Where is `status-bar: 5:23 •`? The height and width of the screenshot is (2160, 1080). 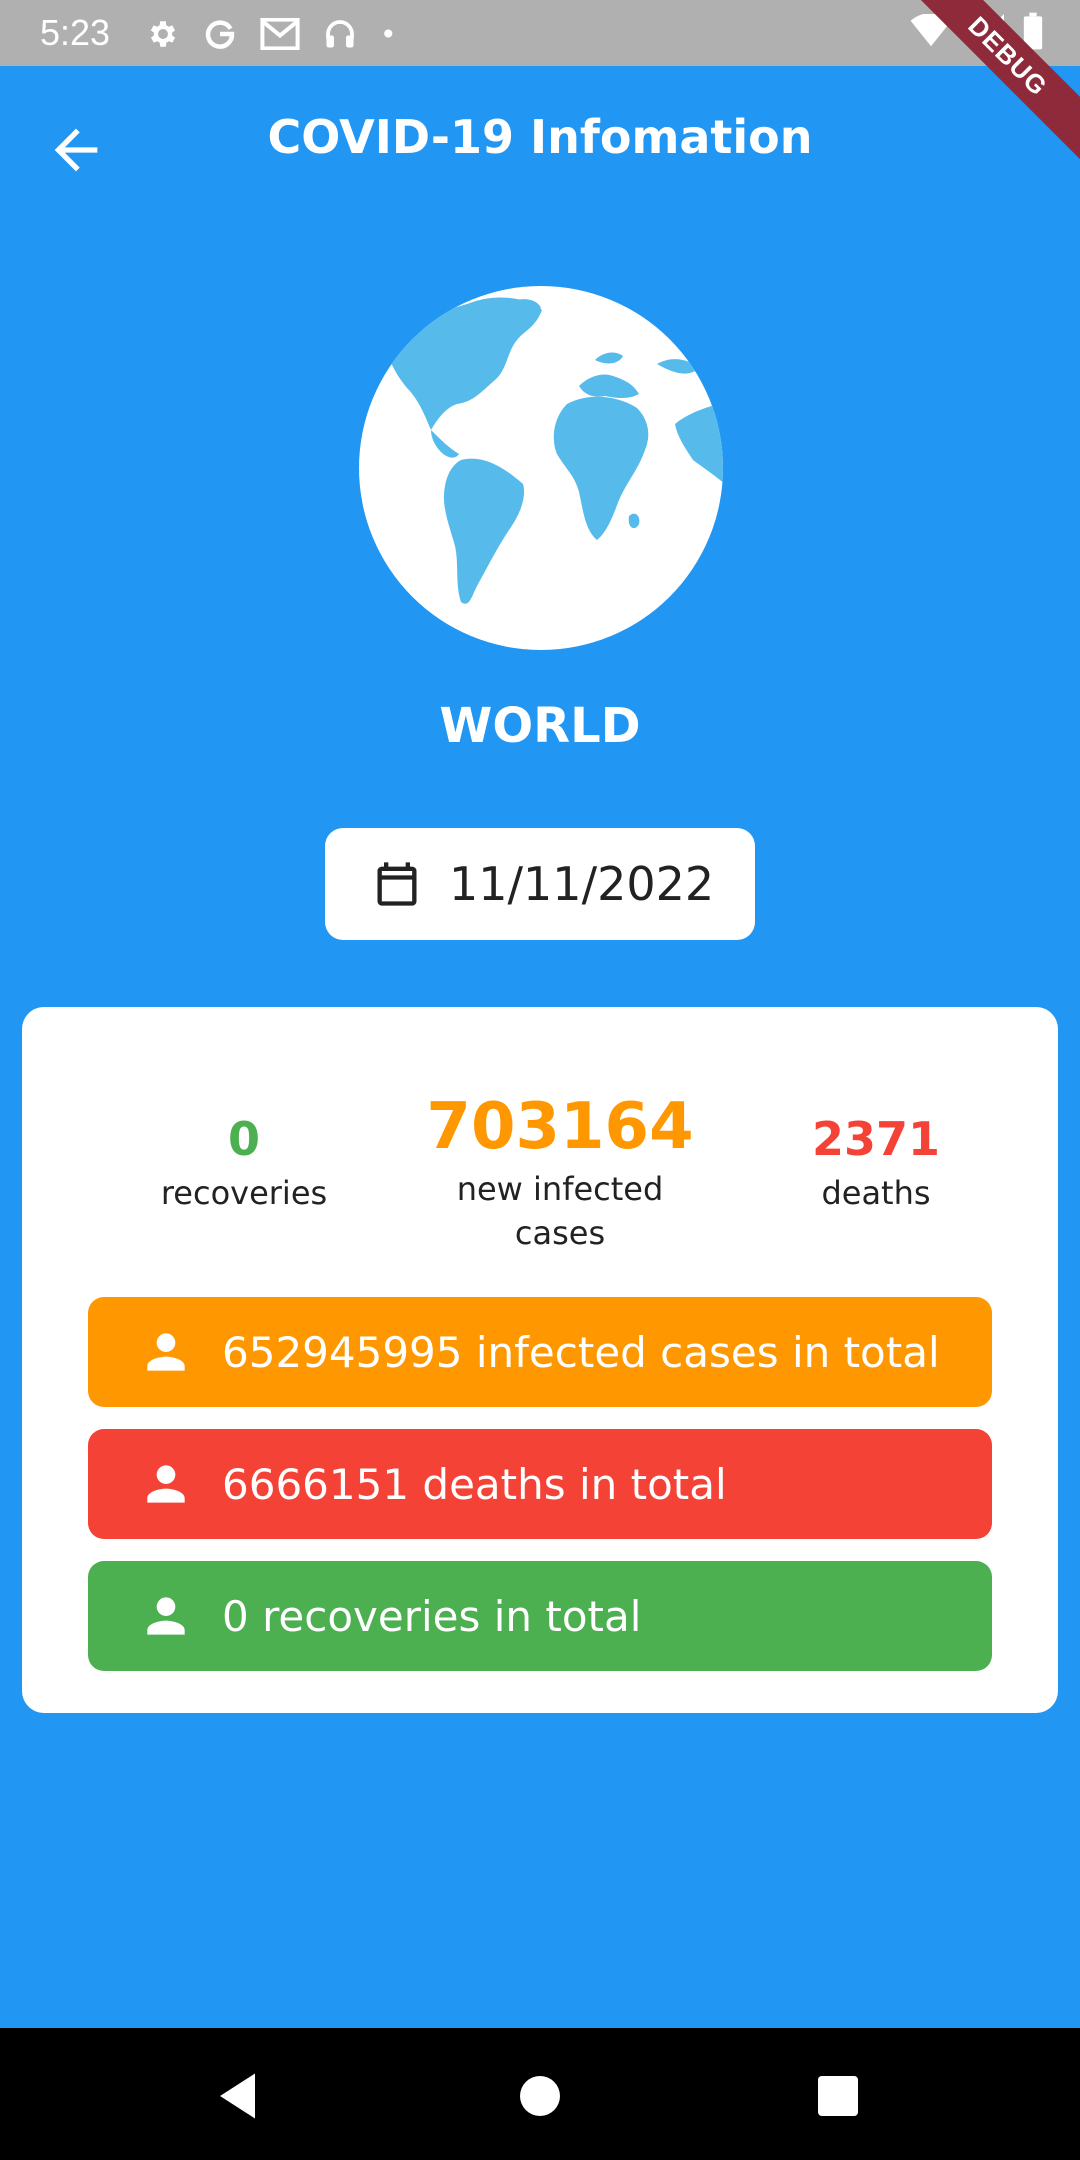 status-bar: 5:23 • is located at coordinates (540, 33).